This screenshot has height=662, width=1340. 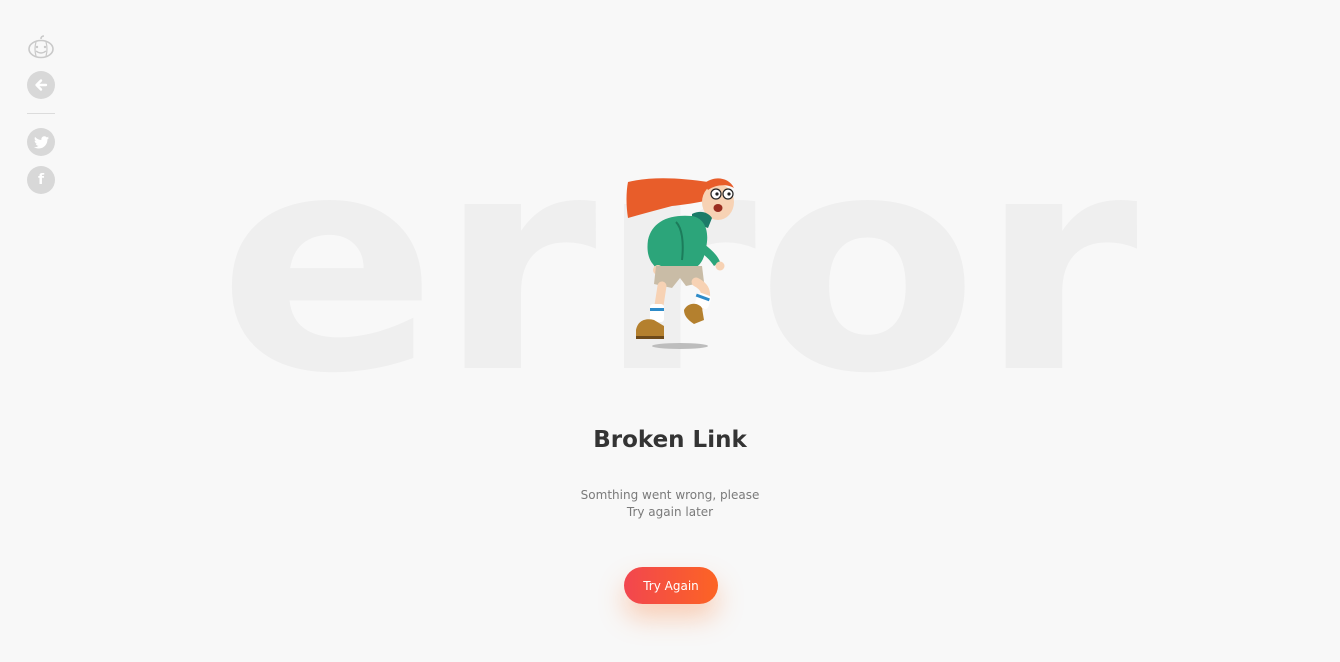 I want to click on try-again-button: Try Again, so click(x=671, y=585).